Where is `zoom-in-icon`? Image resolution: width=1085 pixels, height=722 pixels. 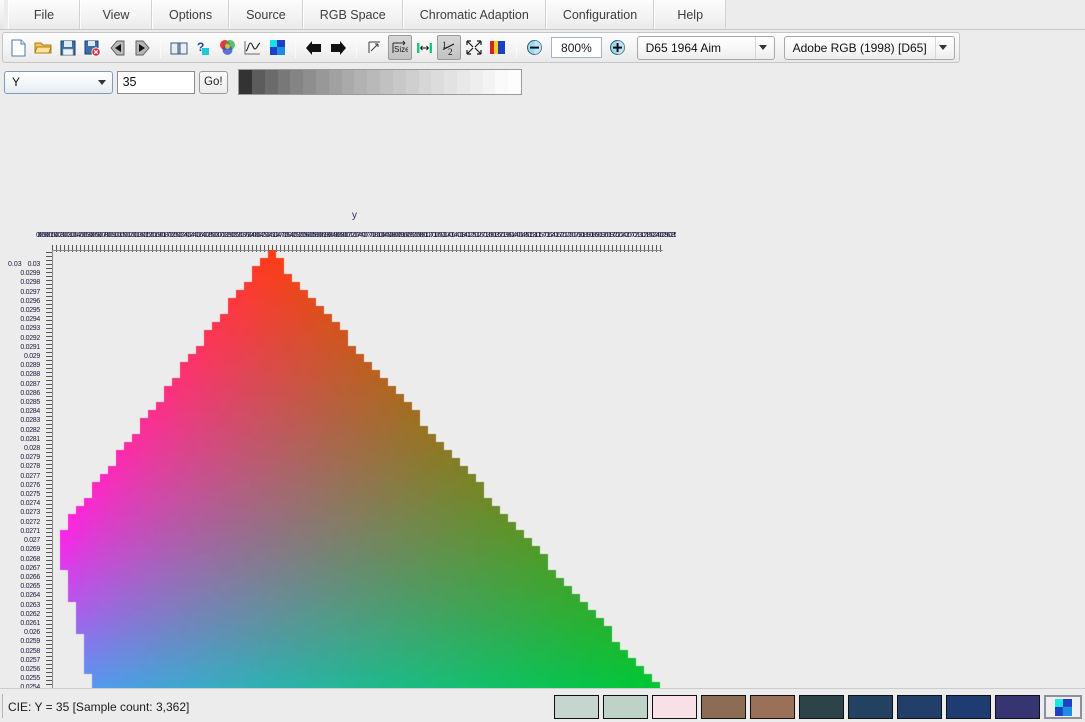
zoom-in-icon is located at coordinates (618, 47).